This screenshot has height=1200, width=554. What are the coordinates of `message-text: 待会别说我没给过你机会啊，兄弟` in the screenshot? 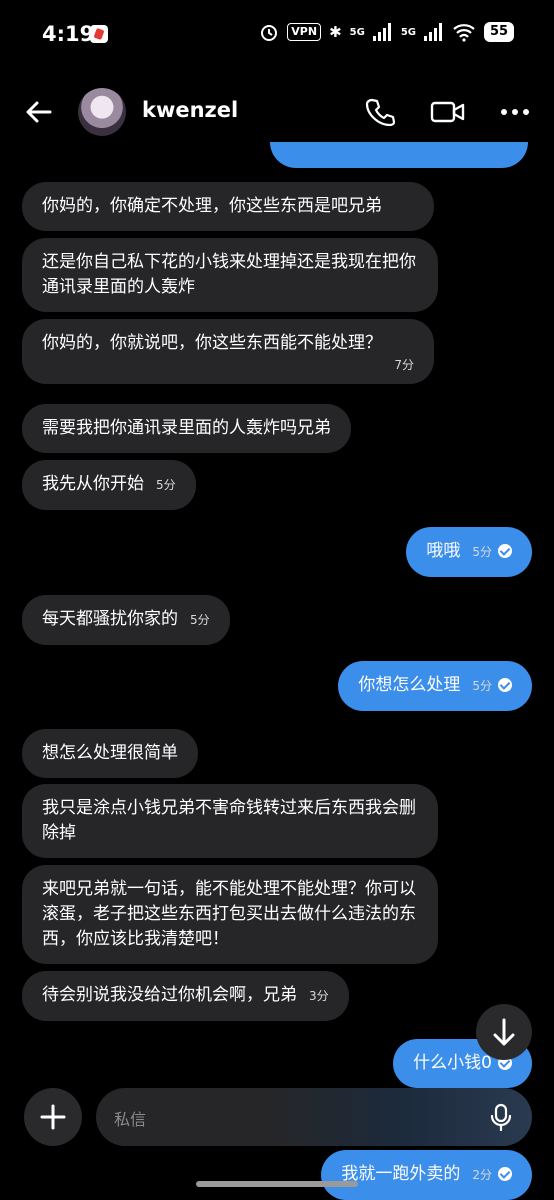 It's located at (169, 995).